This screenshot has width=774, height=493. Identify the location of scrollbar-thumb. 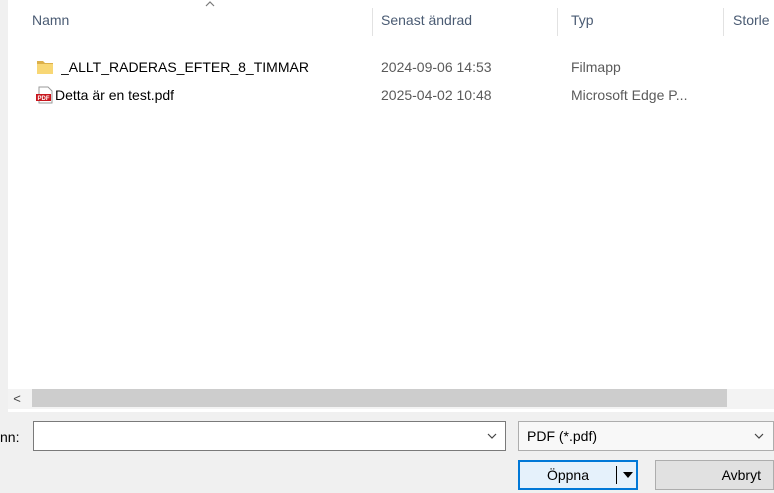
(379, 398).